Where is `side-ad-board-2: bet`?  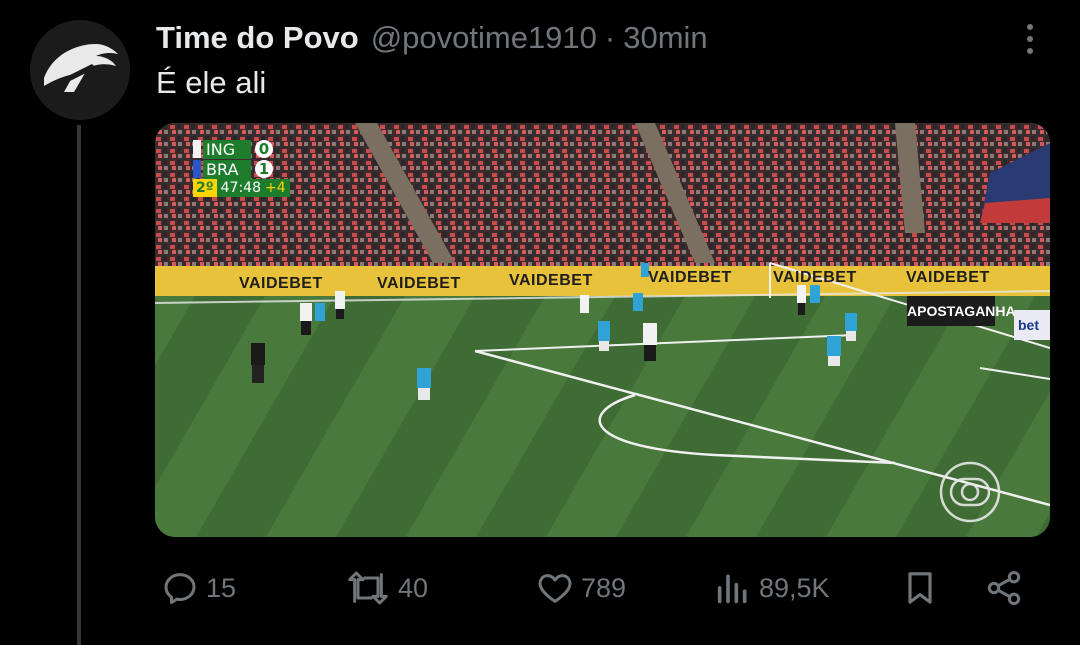 side-ad-board-2: bet is located at coordinates (1032, 325).